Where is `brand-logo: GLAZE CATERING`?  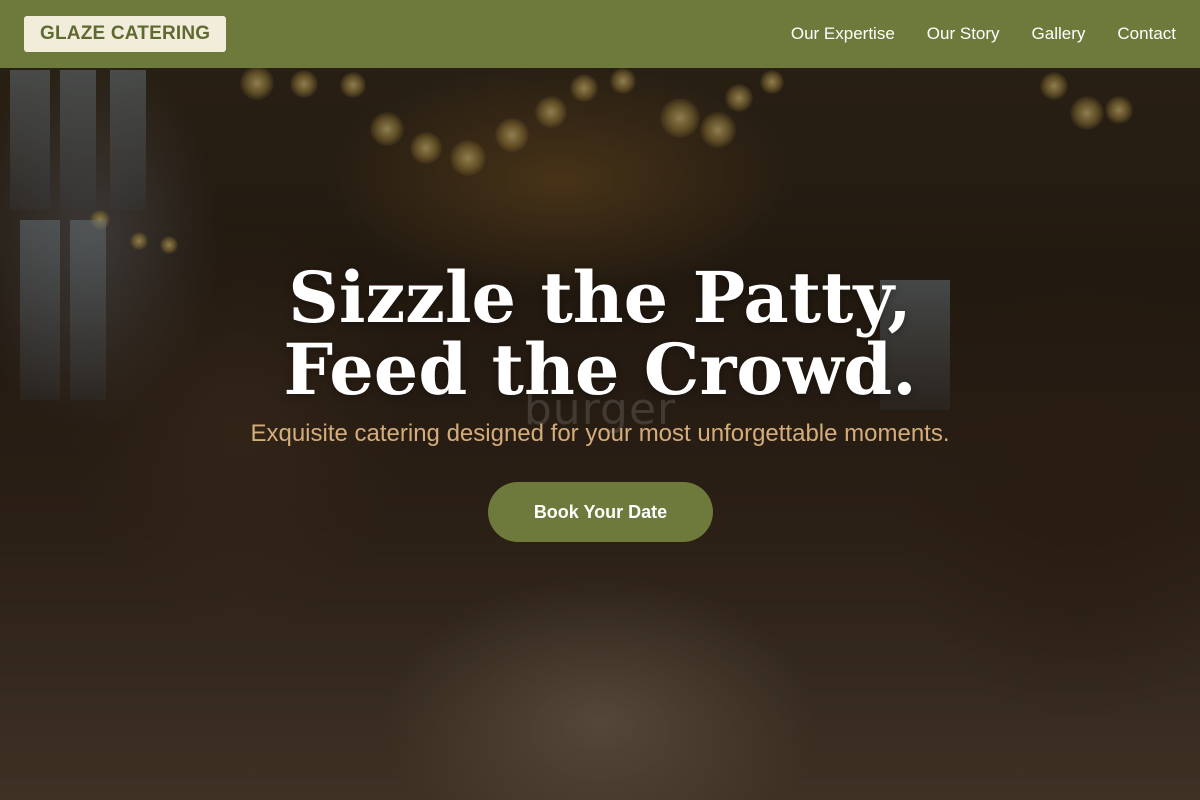
brand-logo: GLAZE CATERING is located at coordinates (125, 34).